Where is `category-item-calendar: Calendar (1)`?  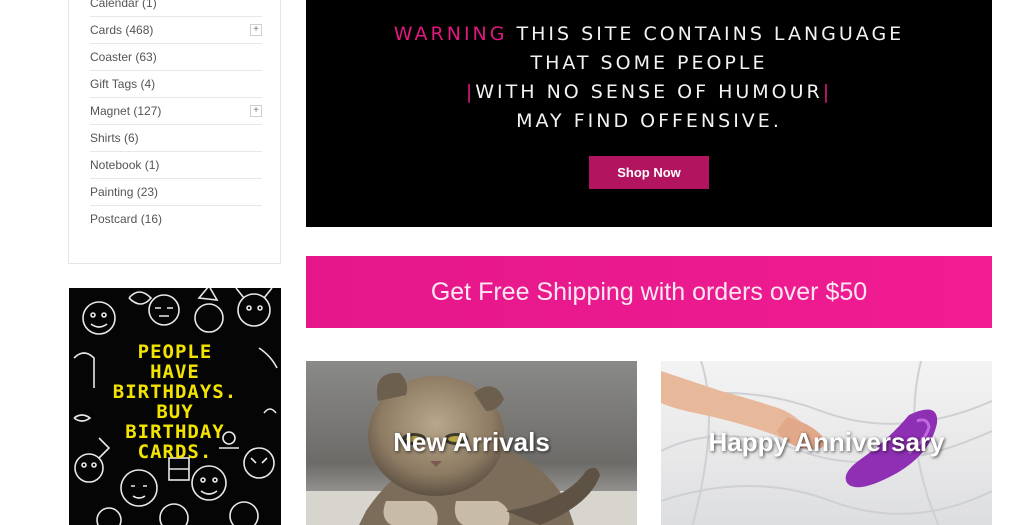
category-item-calendar: Calendar (1) is located at coordinates (176, 8).